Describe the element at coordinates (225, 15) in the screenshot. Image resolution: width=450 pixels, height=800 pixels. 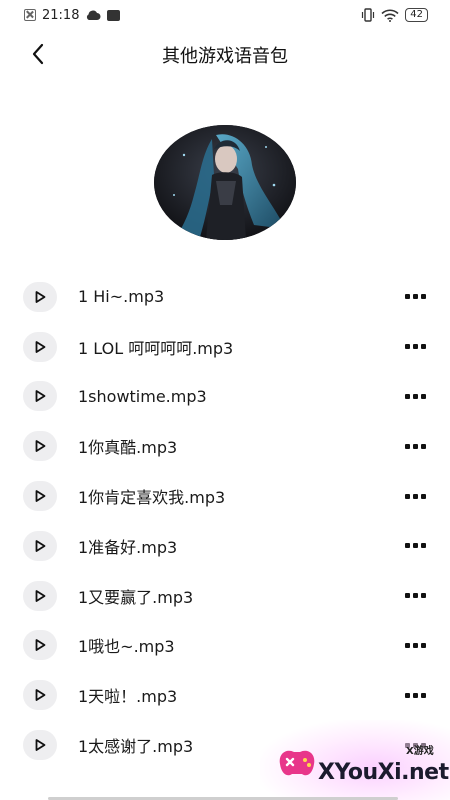
I see `status-bar: 21:18 42` at that location.